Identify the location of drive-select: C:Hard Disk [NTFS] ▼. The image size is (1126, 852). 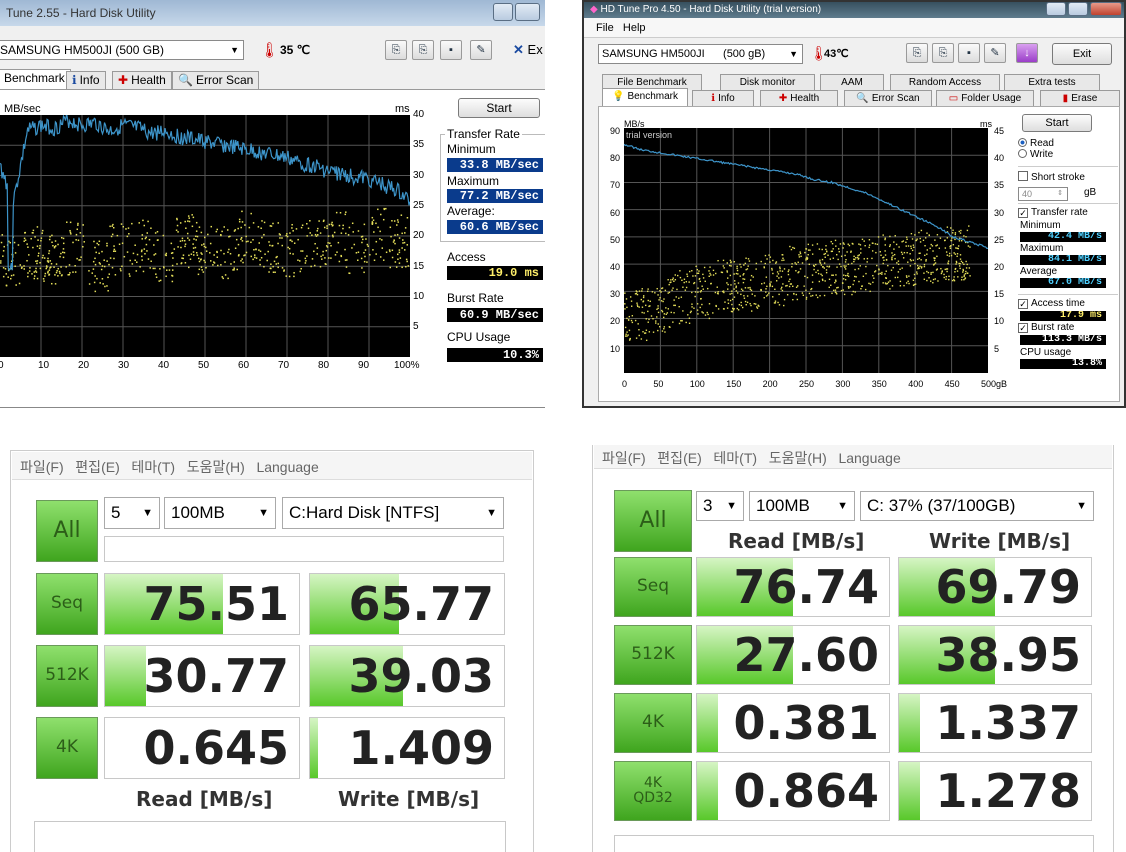
(393, 513).